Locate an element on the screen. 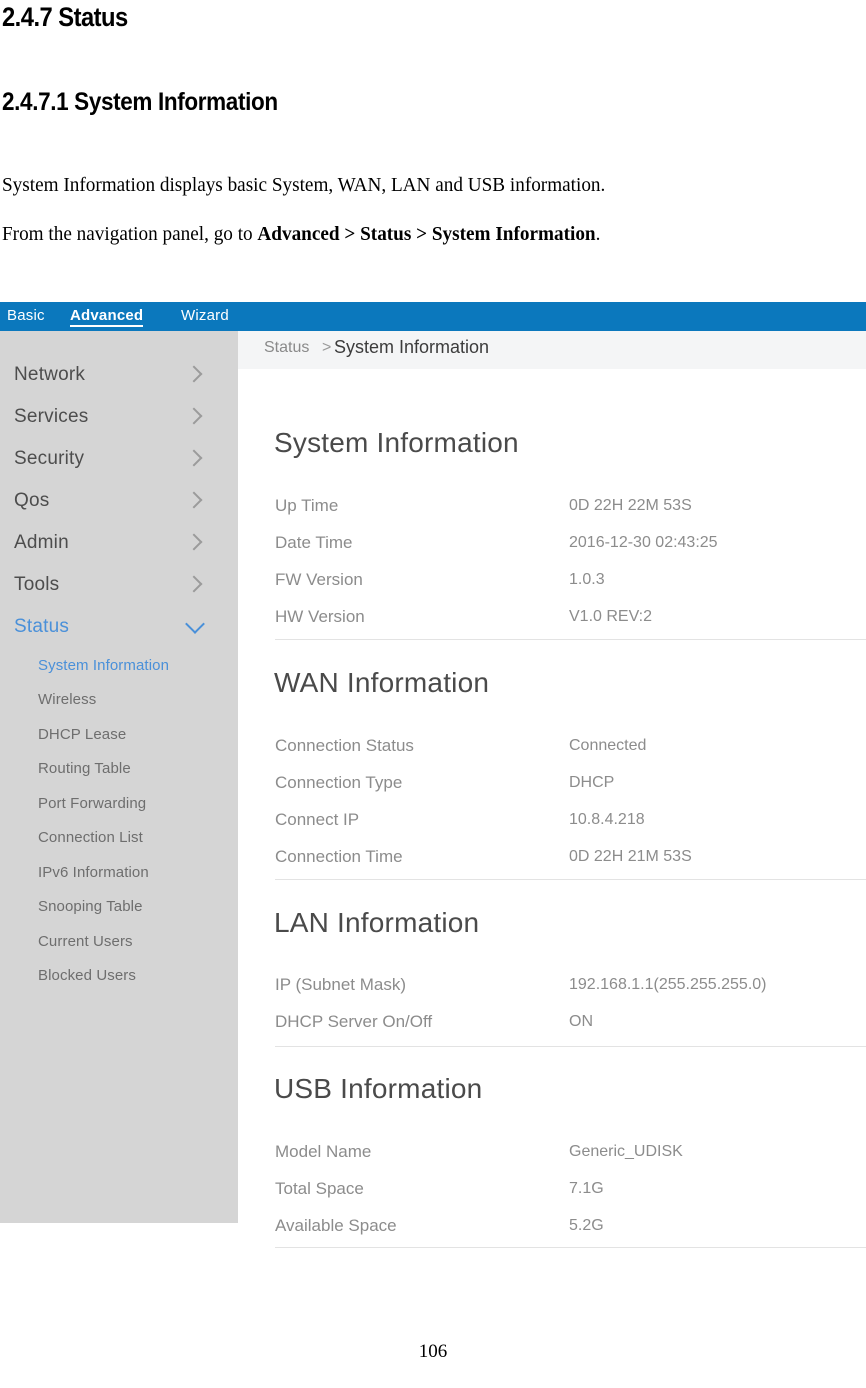  row-label: DHCP Server On/Off is located at coordinates (354, 1021).